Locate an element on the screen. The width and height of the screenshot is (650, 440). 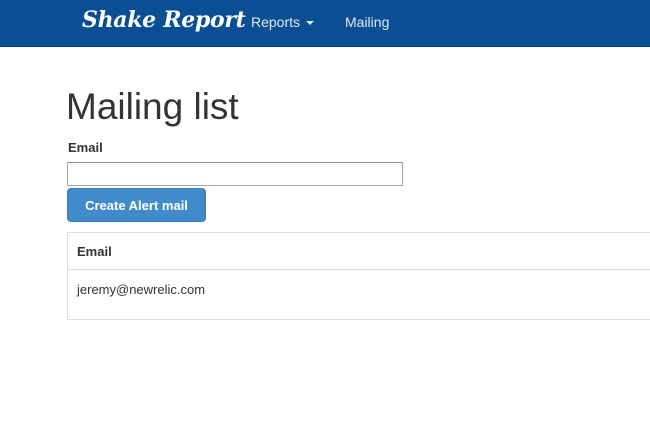
nav-reports-dropdown: Reports is located at coordinates (283, 22).